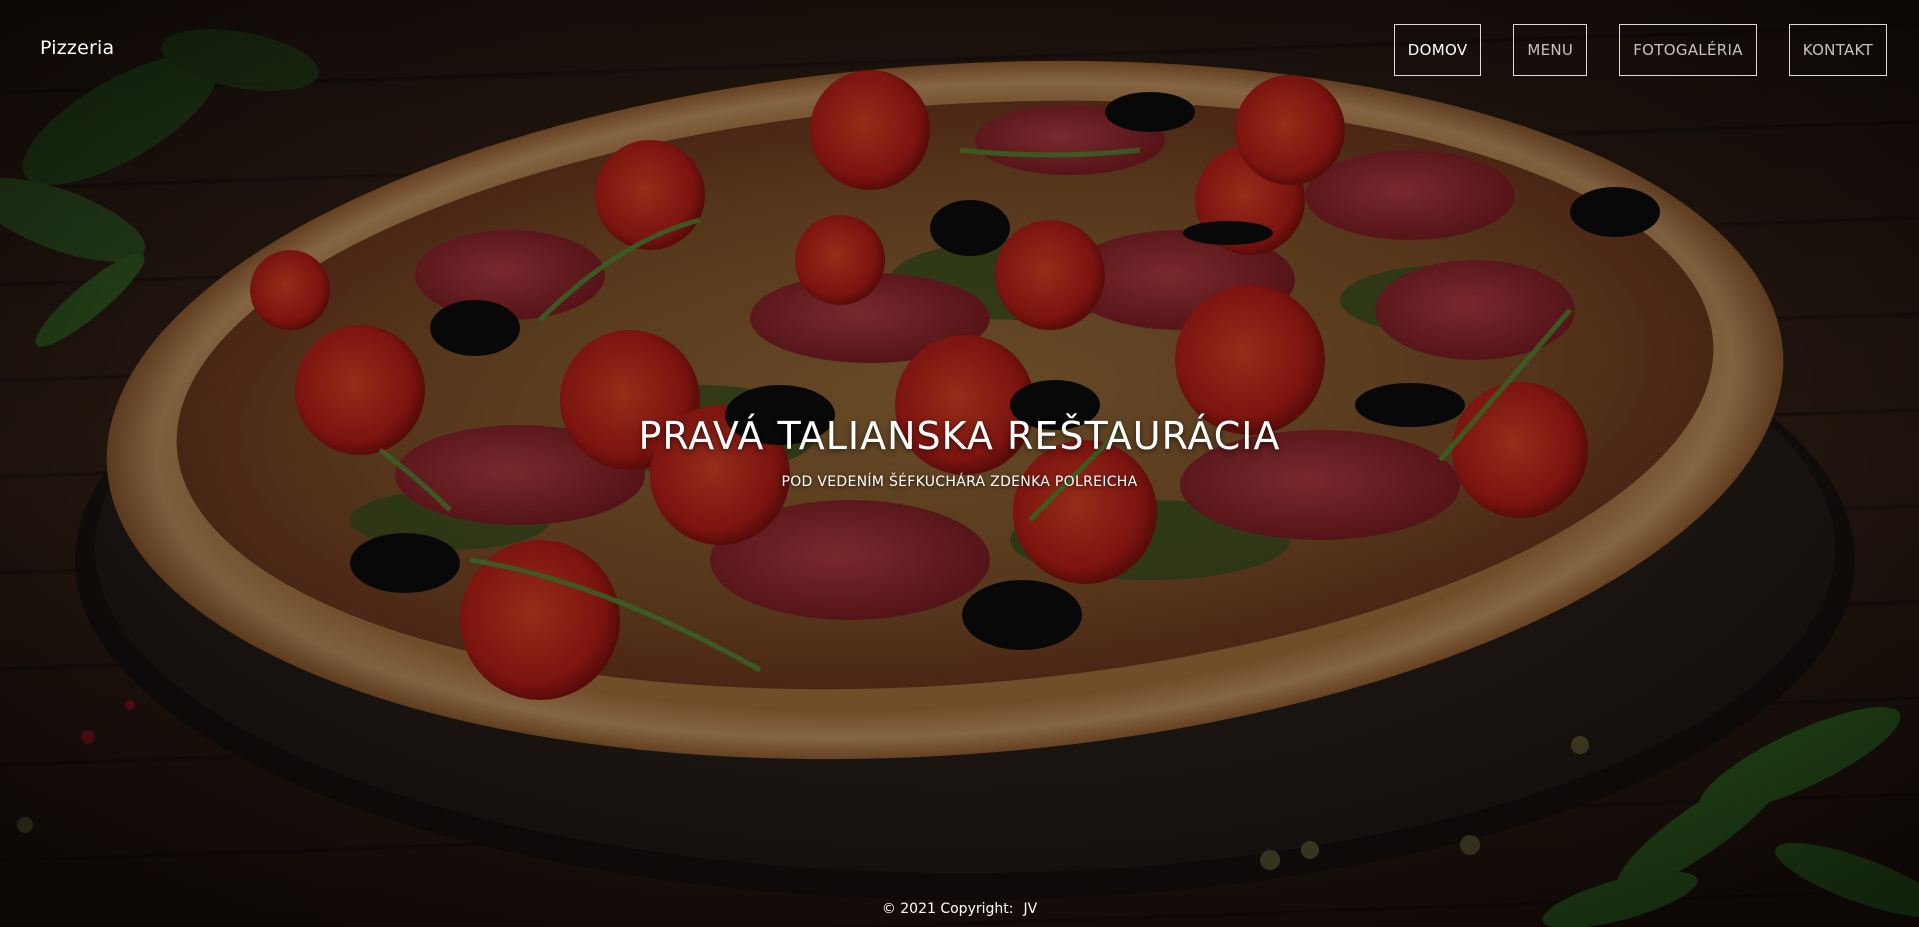  What do you see at coordinates (959, 482) in the screenshot?
I see `hero-subtitle: POD VEDENÍM ŠÉFKUCHÁRA ZDENKA POLREICHA` at bounding box center [959, 482].